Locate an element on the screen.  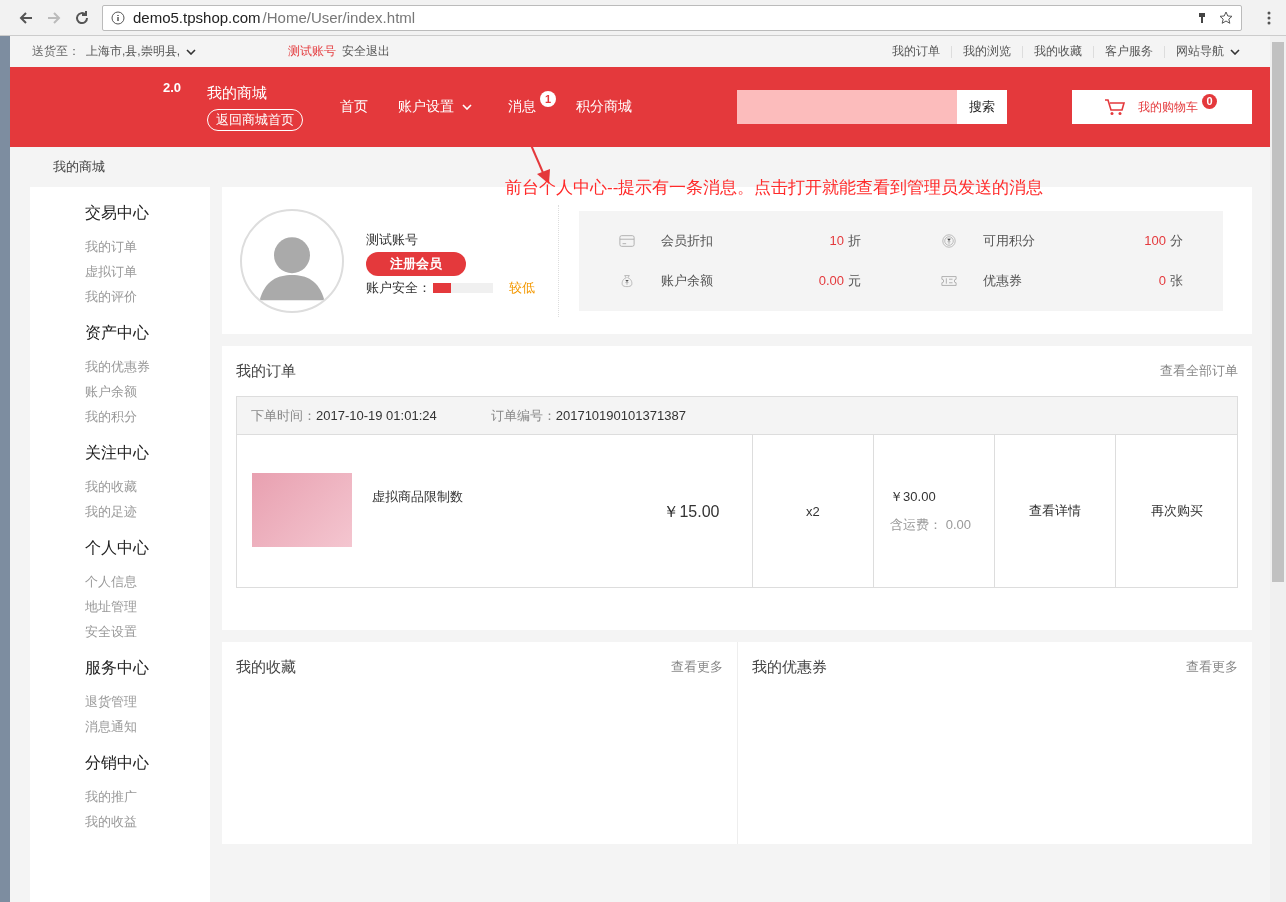
stat-value: 0.00 is located at coordinates (831, 280).